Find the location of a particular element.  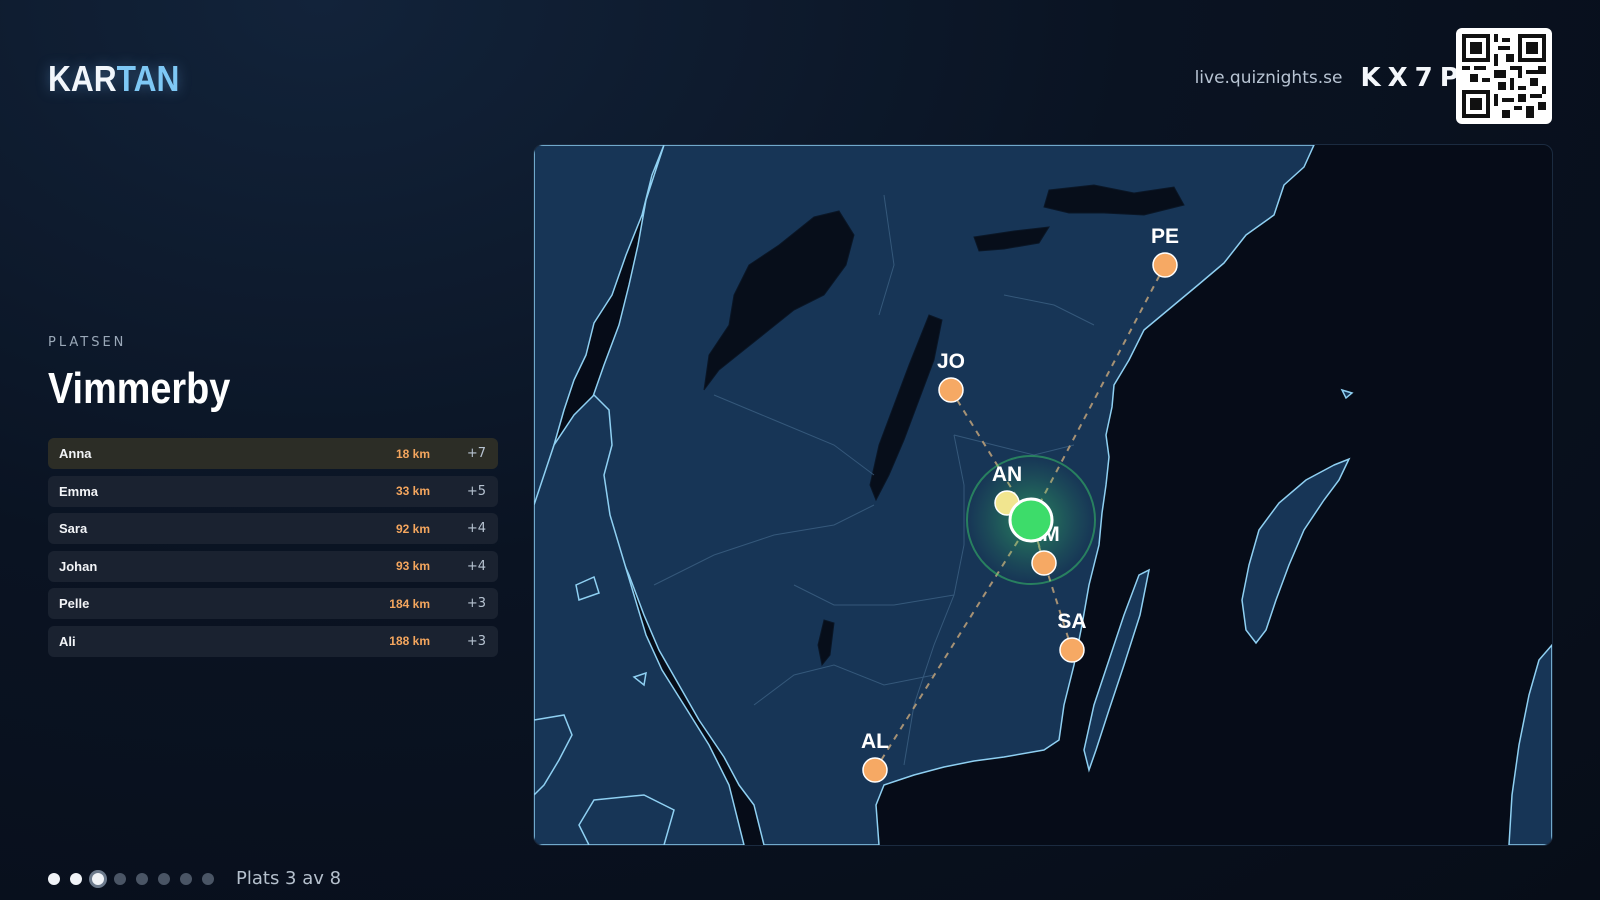

result-row: Johan 93 km +4 is located at coordinates (273, 566).